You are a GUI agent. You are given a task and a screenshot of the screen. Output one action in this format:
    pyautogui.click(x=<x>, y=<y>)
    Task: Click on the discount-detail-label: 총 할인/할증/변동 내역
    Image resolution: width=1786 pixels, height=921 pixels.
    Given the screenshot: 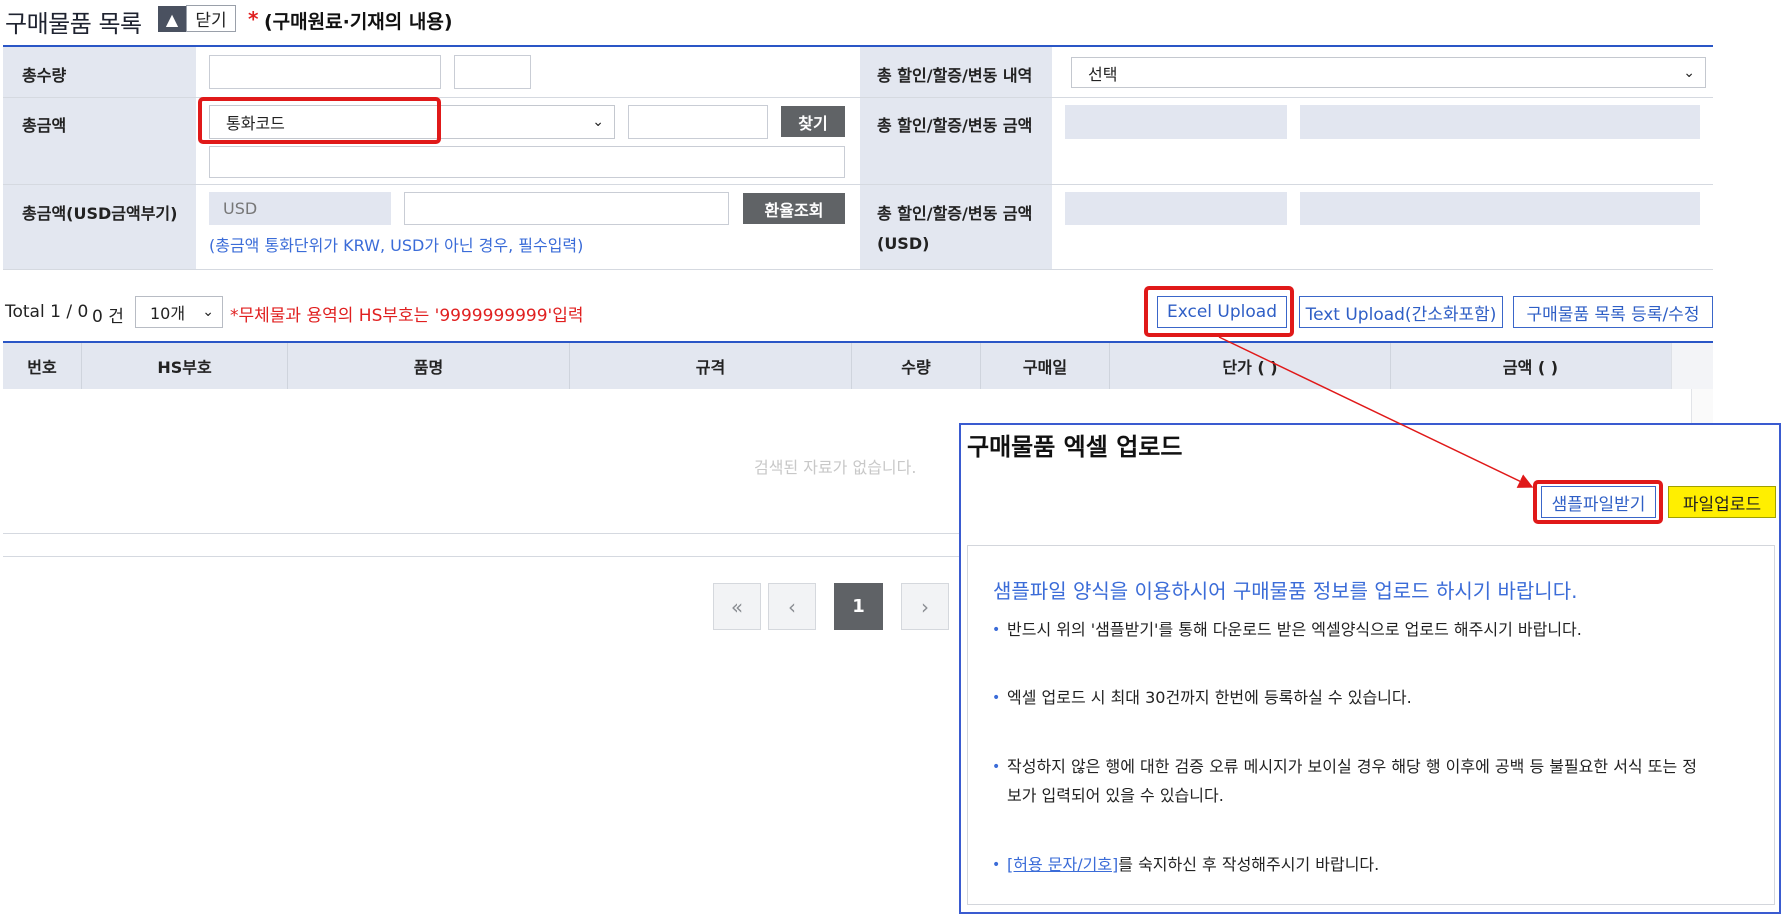 What is the action you would take?
    pyautogui.click(x=955, y=75)
    